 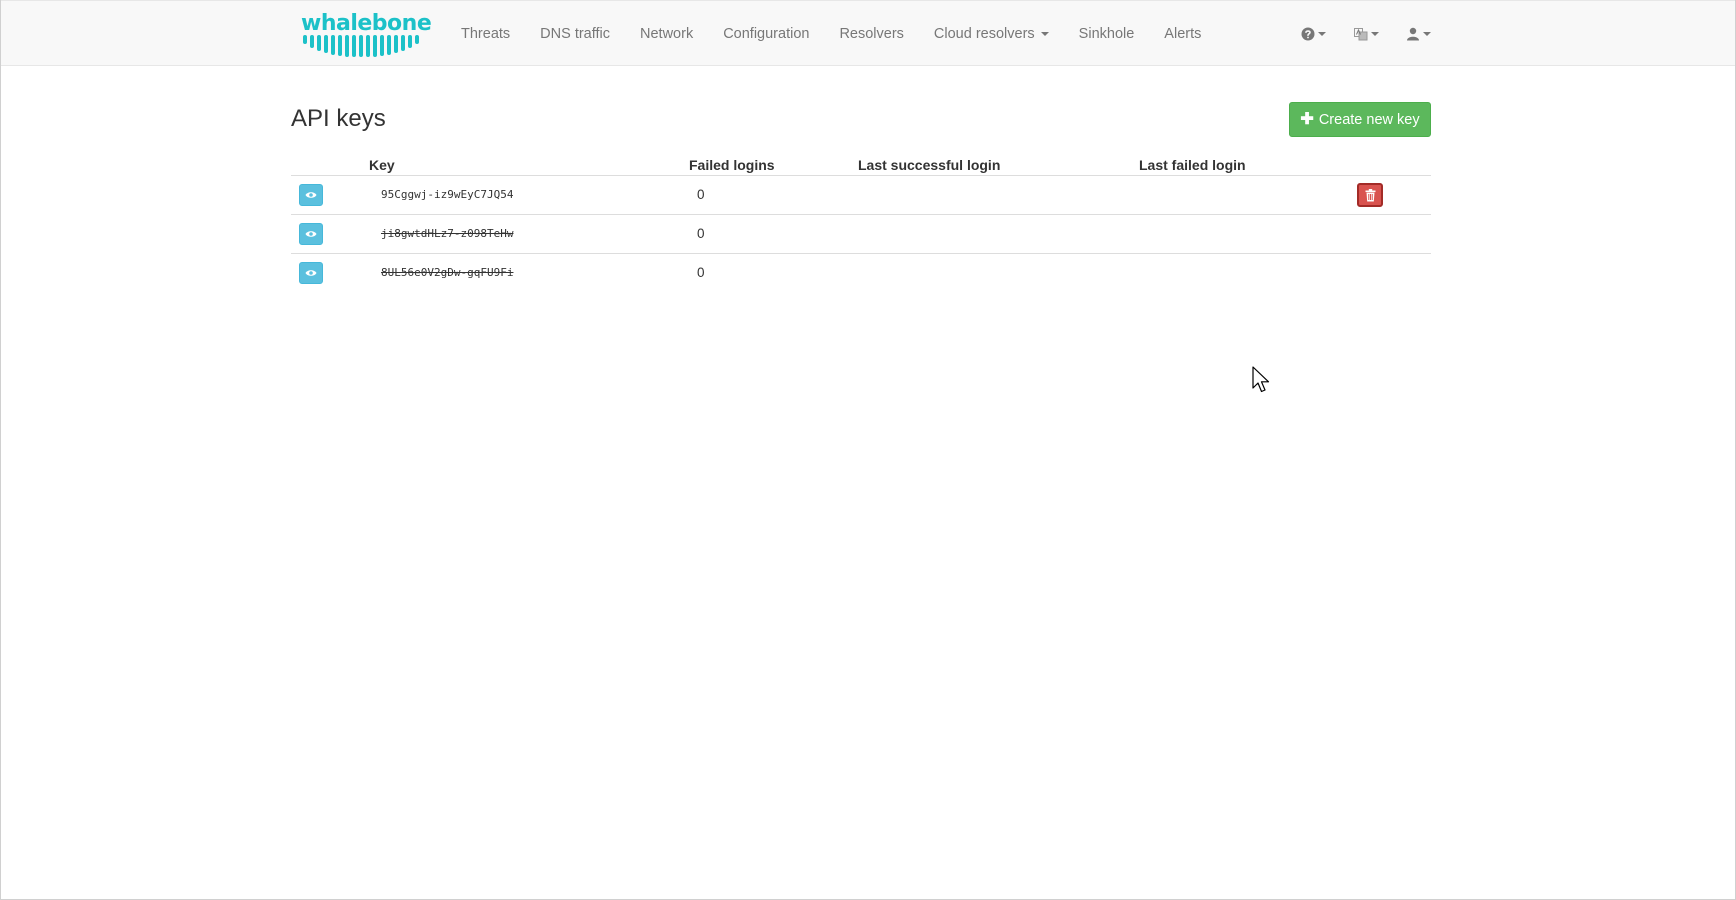 I want to click on help-menu, so click(x=1313, y=34).